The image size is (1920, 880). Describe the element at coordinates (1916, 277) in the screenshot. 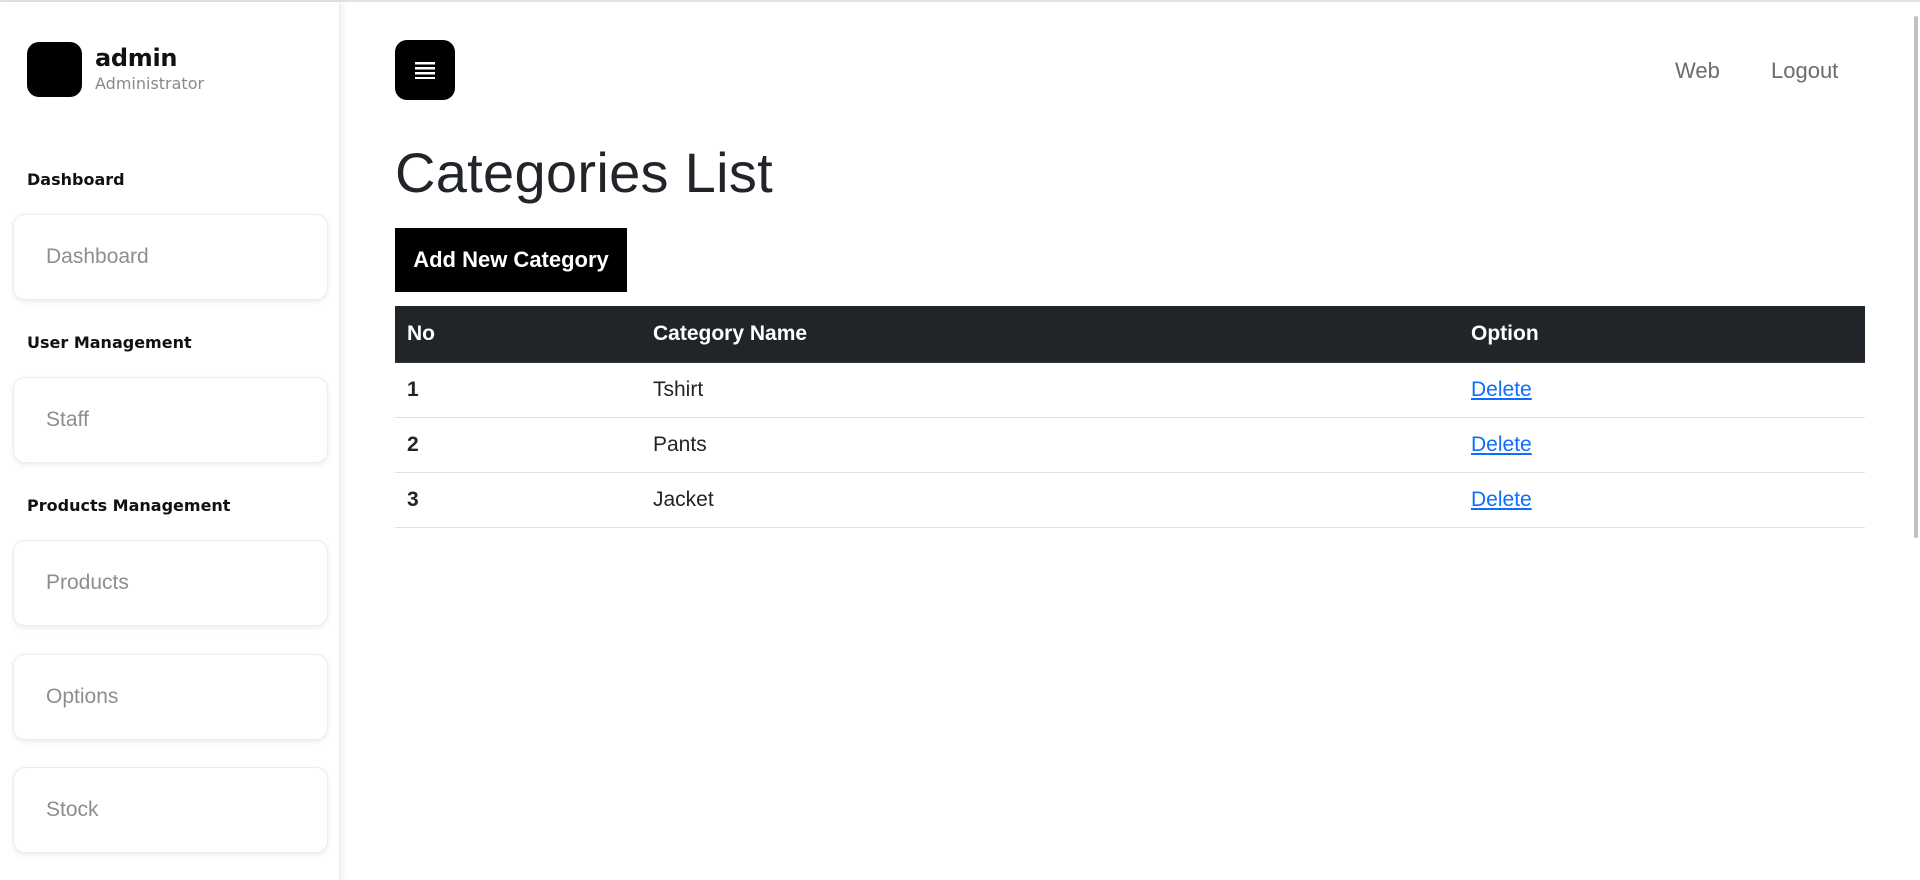

I see `scrollbar-thumb` at that location.